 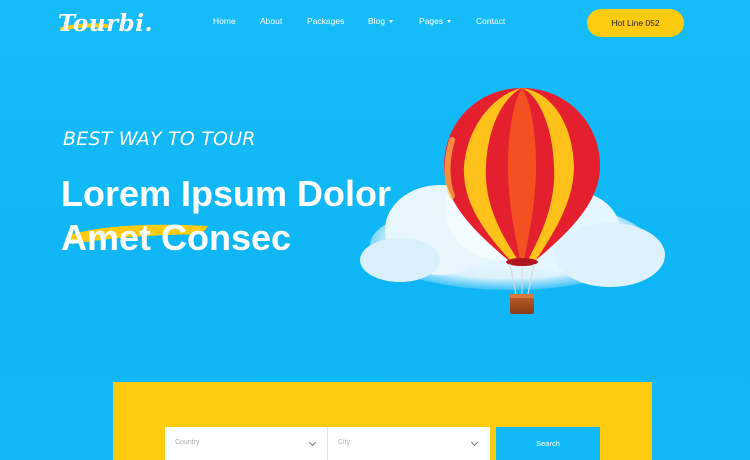 What do you see at coordinates (490, 21) in the screenshot?
I see `nav-contact: Contact` at bounding box center [490, 21].